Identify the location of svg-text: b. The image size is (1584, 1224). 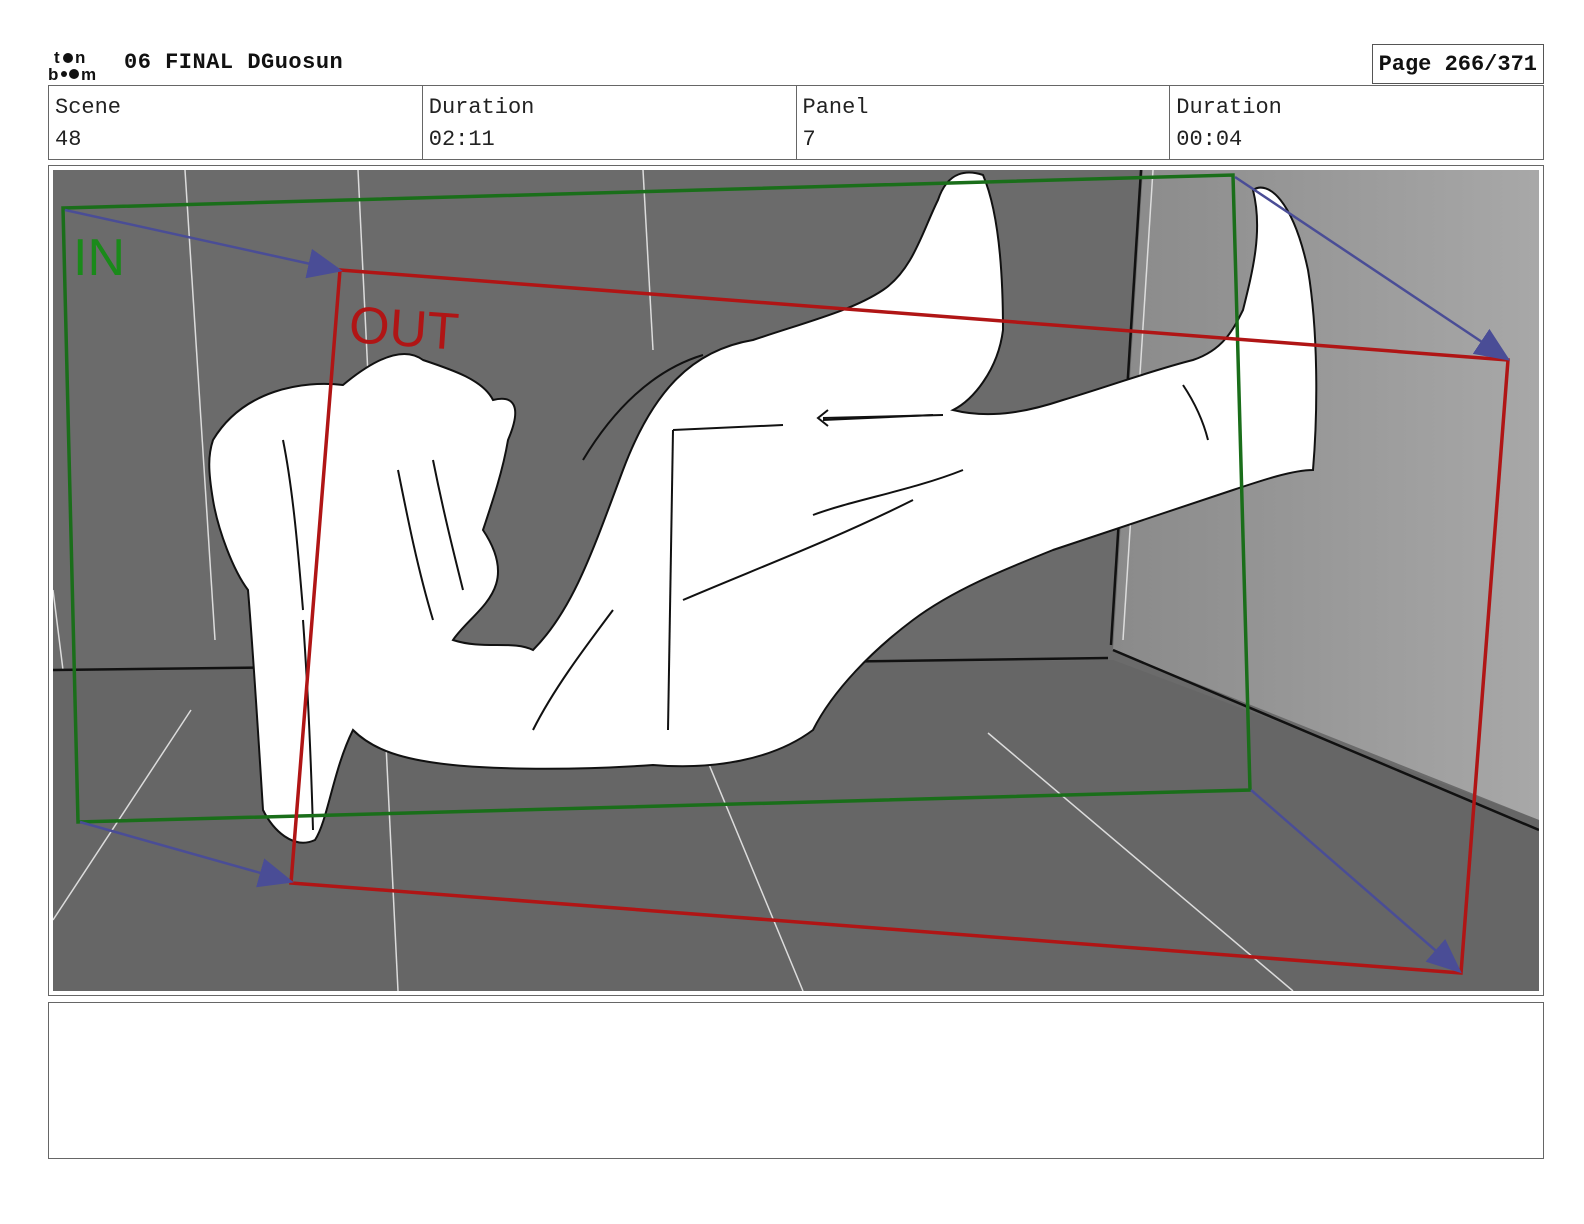
(53, 73).